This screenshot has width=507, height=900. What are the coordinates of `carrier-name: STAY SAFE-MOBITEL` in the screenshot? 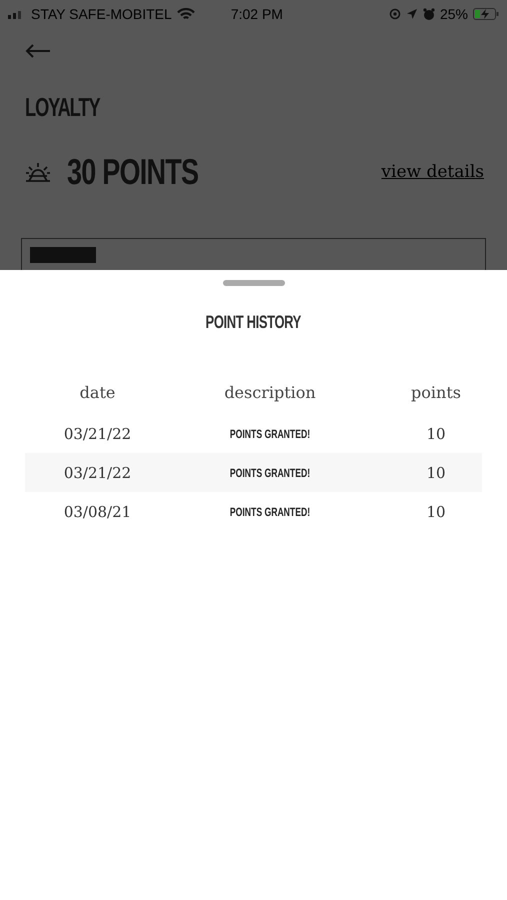 It's located at (101, 14).